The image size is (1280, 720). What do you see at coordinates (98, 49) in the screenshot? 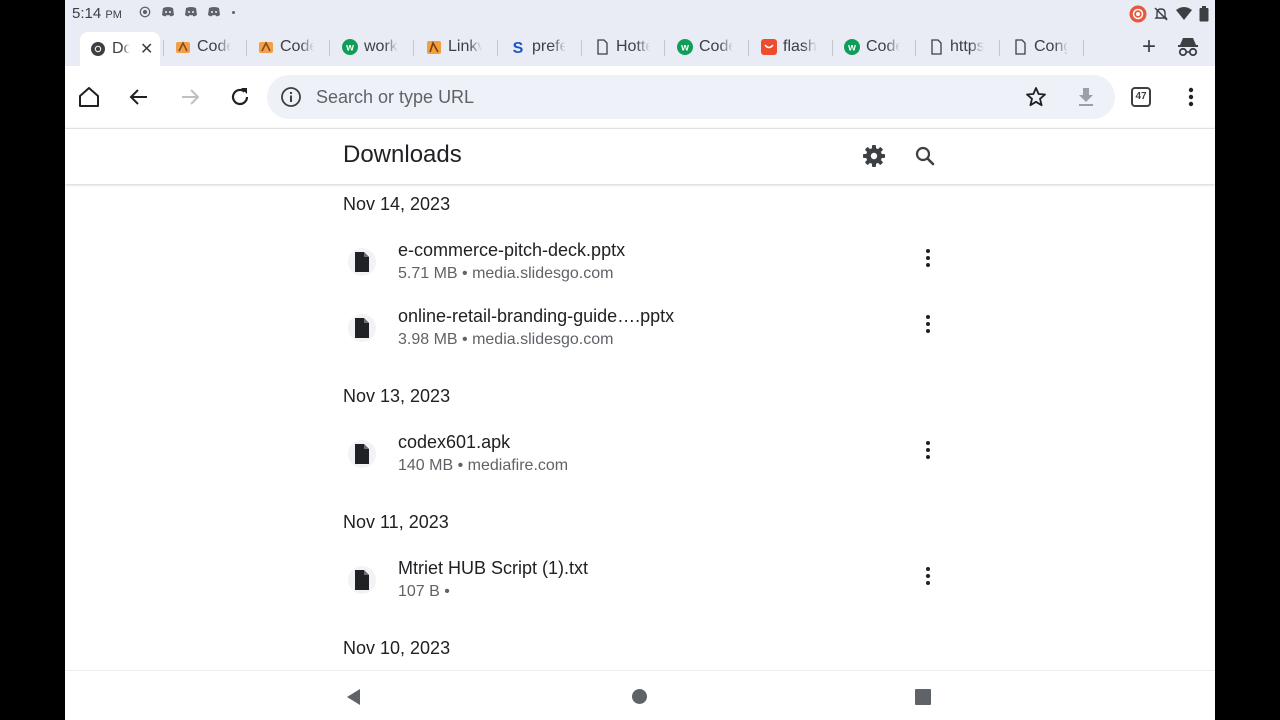
I see `chrome-icon` at bounding box center [98, 49].